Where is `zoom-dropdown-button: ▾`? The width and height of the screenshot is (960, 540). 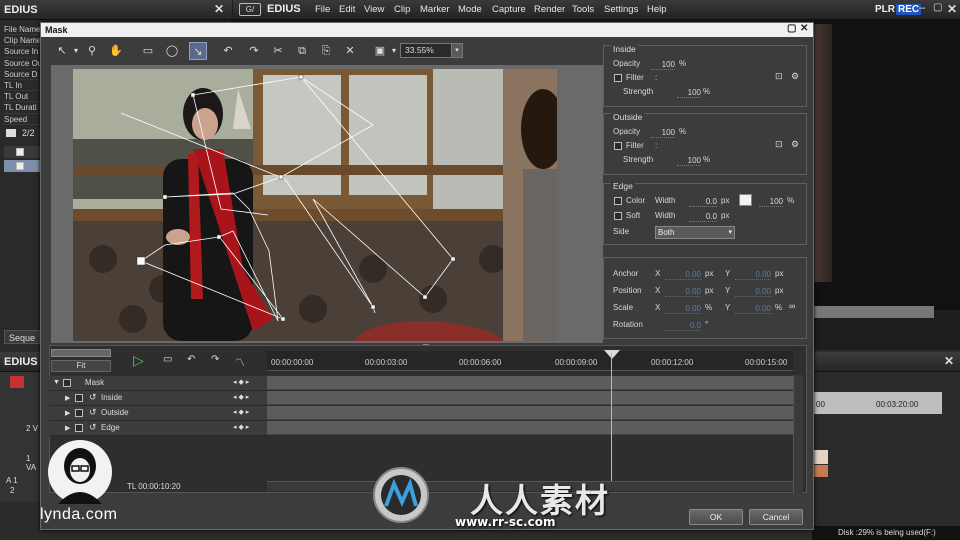
zoom-dropdown-button: ▾ is located at coordinates (457, 50).